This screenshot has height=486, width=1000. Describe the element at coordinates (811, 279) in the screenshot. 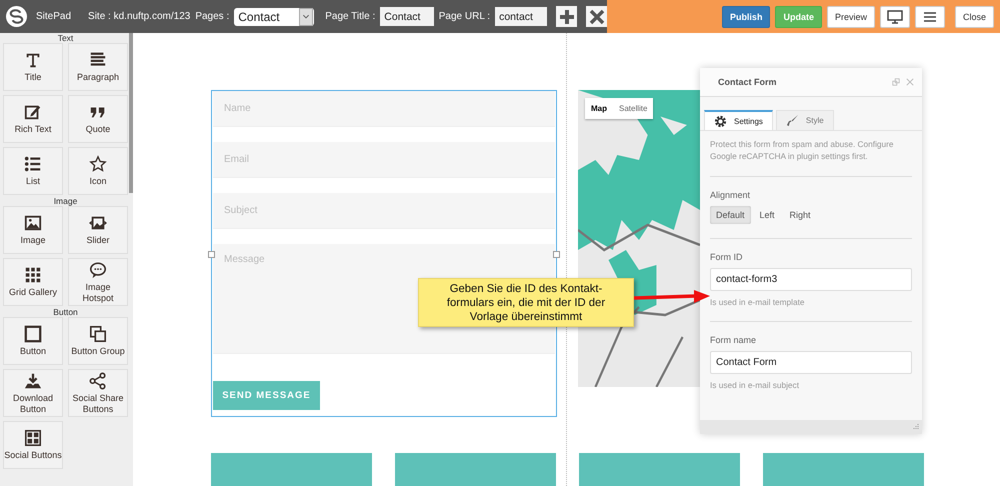

I see `input-field: contact-form3` at that location.